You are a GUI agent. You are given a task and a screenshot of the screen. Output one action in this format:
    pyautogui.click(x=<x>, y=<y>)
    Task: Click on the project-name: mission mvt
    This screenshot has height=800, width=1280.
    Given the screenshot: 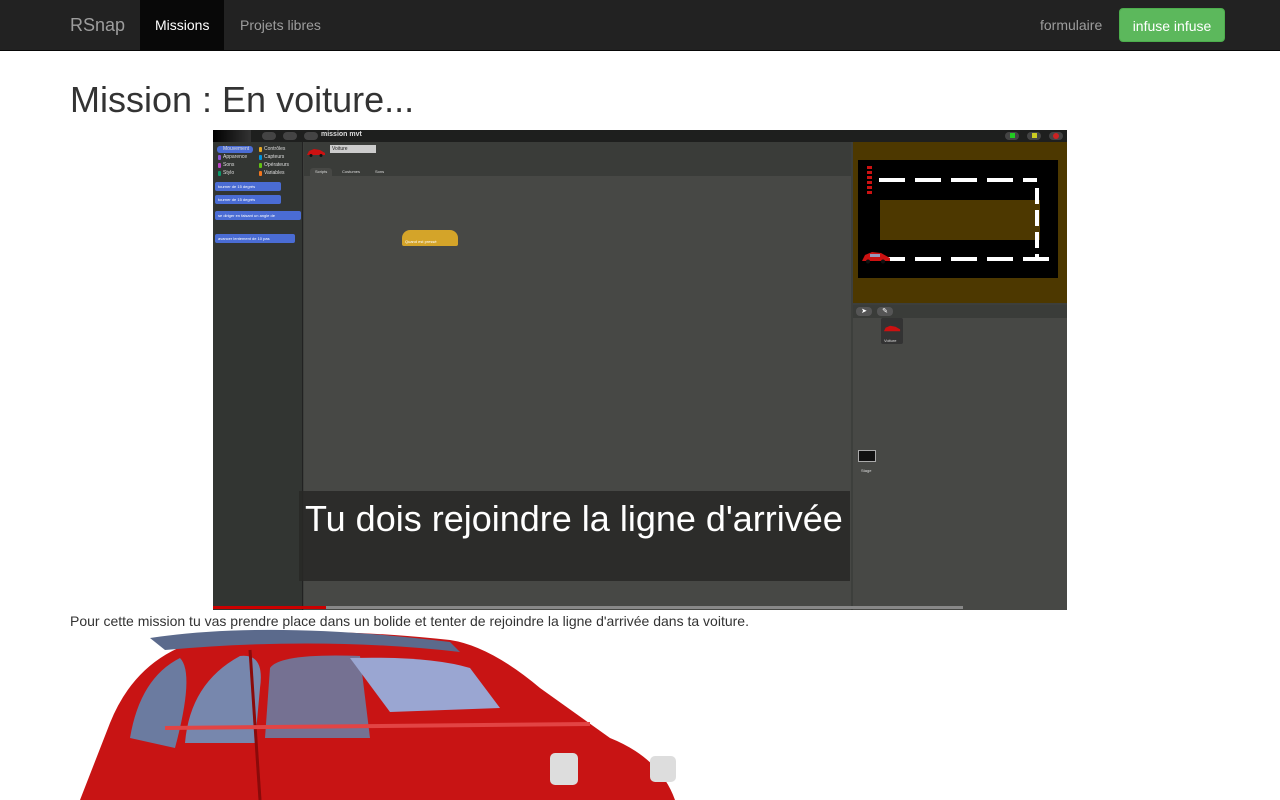 What is the action you would take?
    pyautogui.click(x=341, y=134)
    